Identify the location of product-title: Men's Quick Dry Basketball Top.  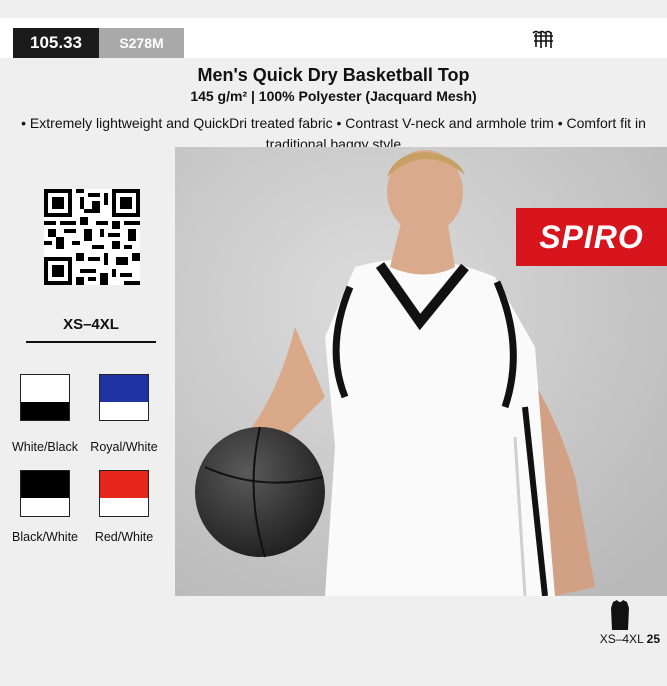
(333, 75).